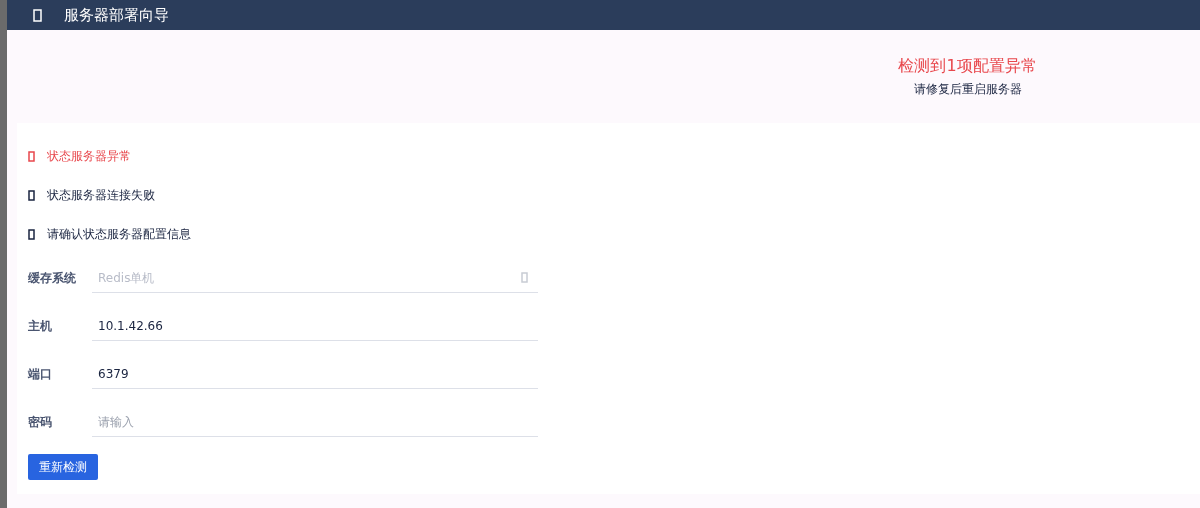  Describe the element at coordinates (119, 234) in the screenshot. I see `message-text: 请确认状态服务器配置信息` at that location.